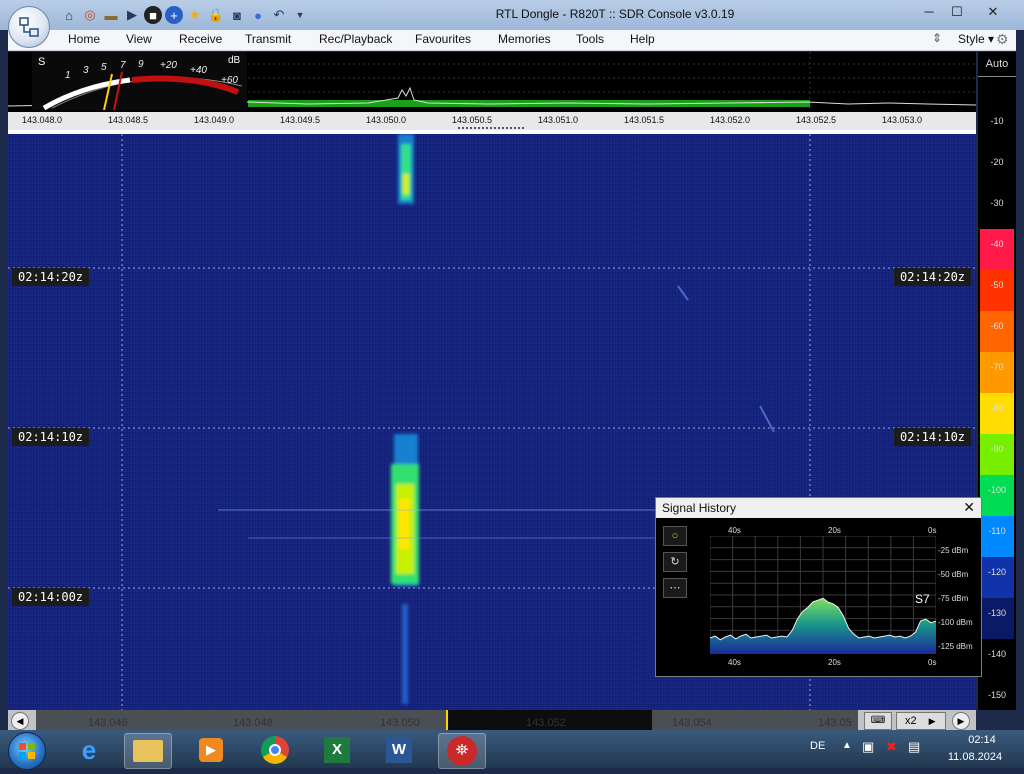  I want to click on folder-icon: ▬, so click(111, 15).